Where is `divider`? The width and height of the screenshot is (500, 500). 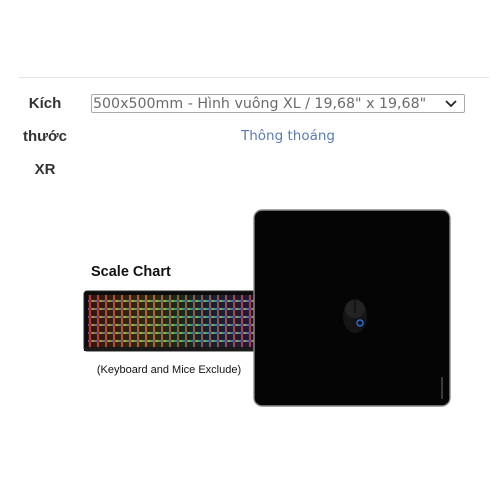
divider is located at coordinates (254, 77).